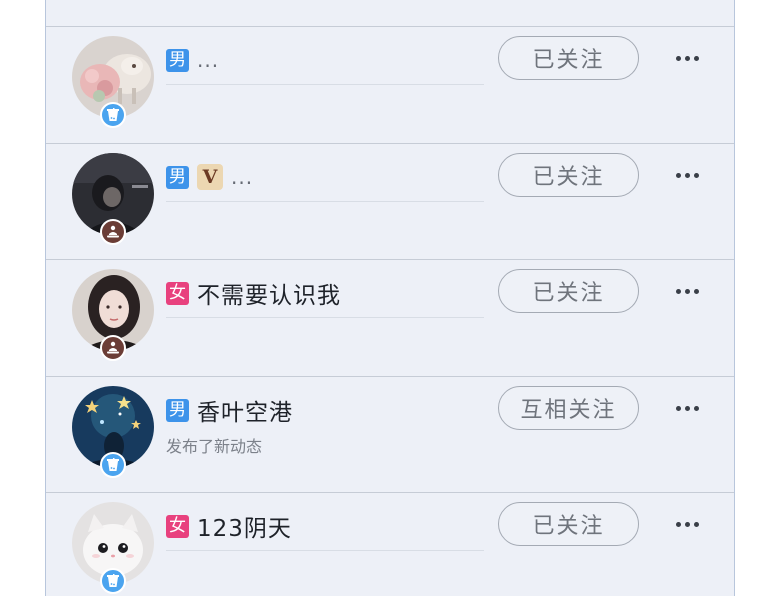 This screenshot has height=596, width=758. I want to click on name-line: 女 不需要认识我, so click(253, 293).